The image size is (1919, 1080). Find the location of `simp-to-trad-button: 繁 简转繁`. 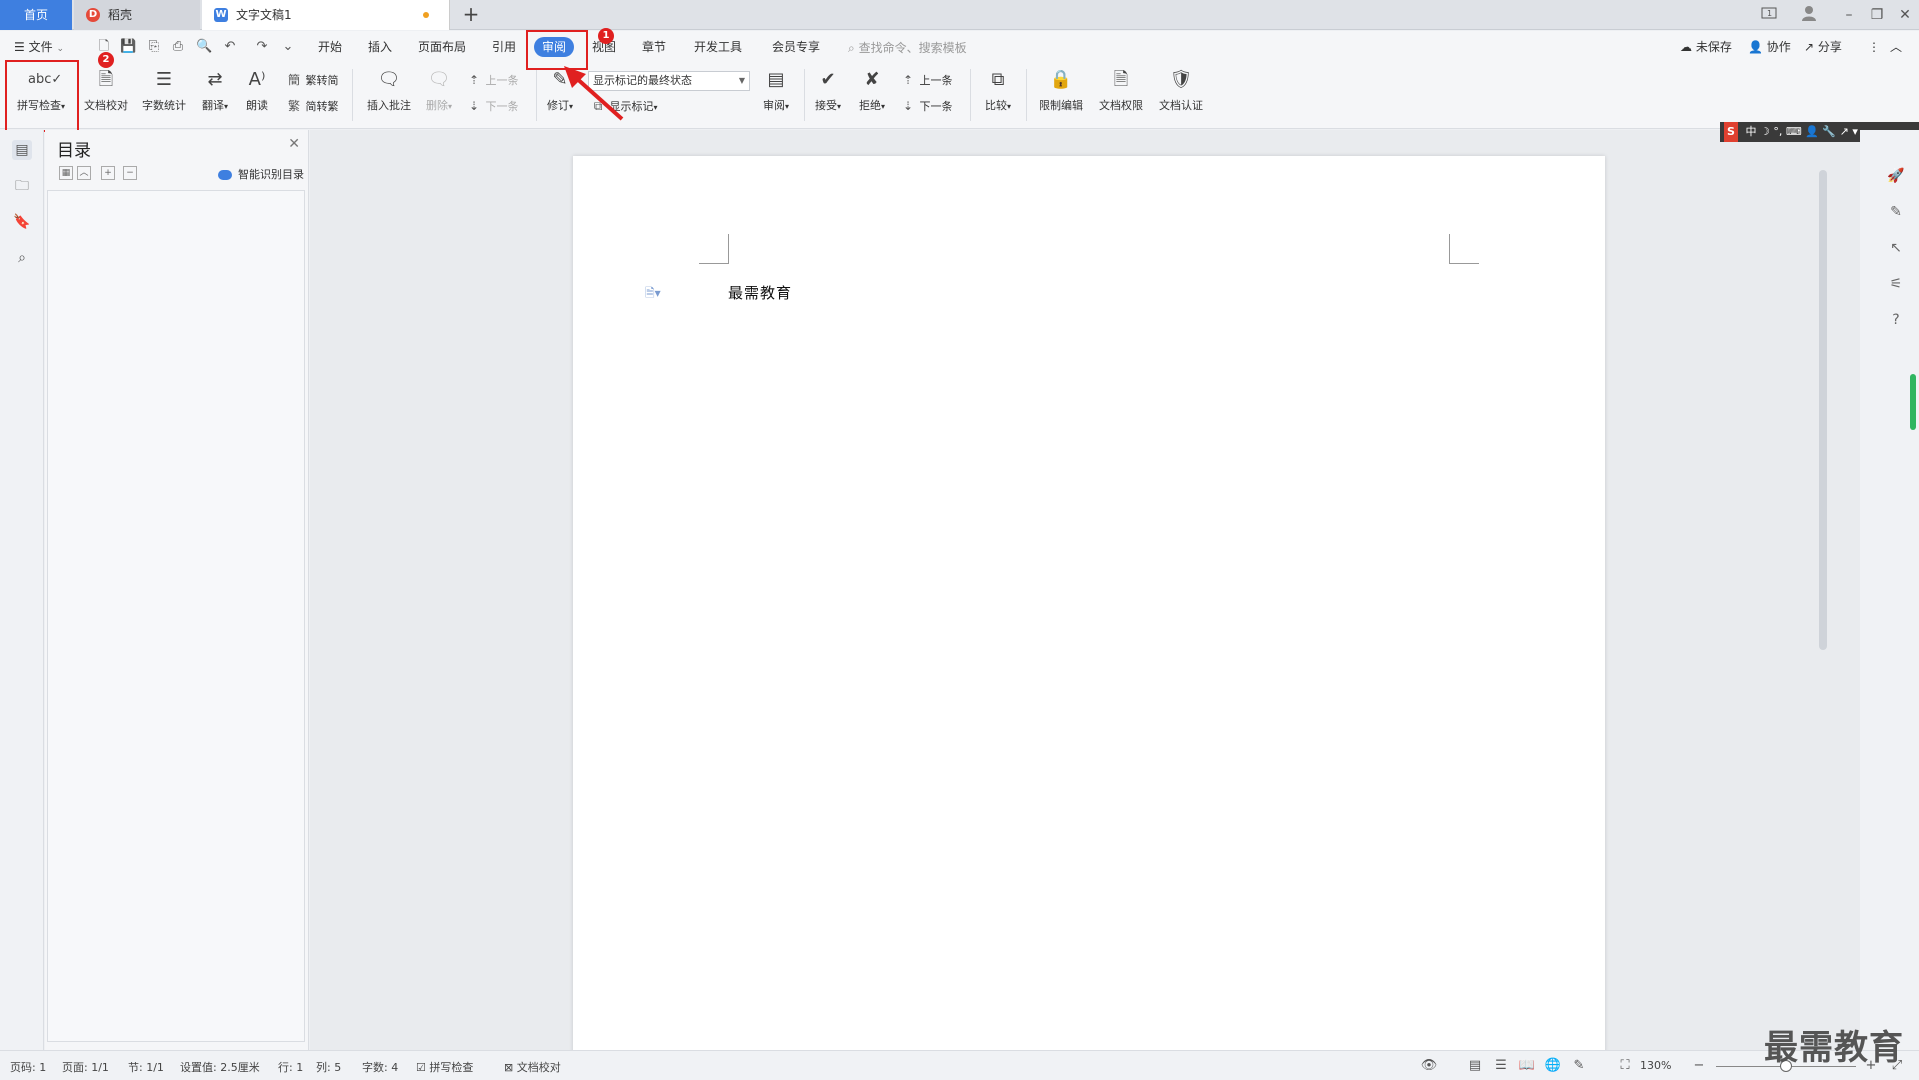

simp-to-trad-button: 繁 简转繁 is located at coordinates (312, 106).